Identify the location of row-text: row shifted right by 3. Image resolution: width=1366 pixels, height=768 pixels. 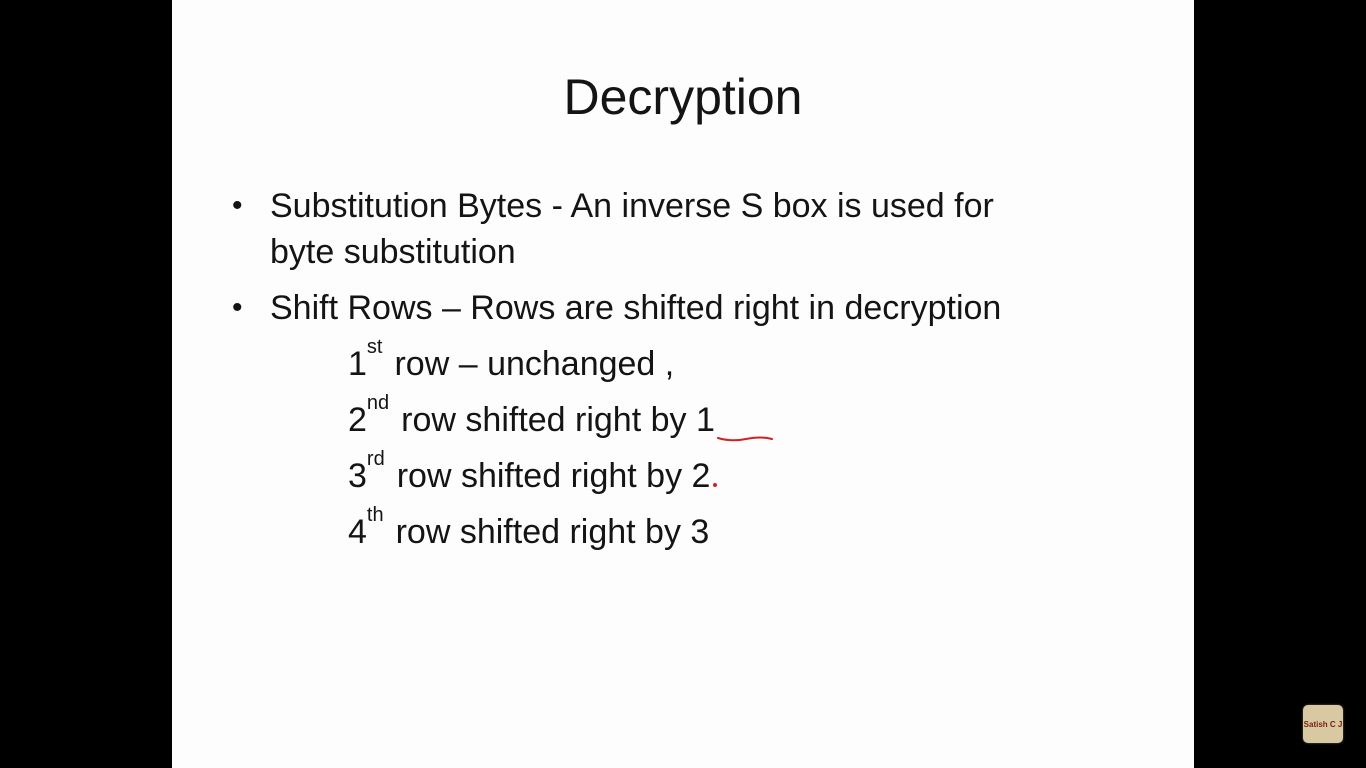
(552, 532).